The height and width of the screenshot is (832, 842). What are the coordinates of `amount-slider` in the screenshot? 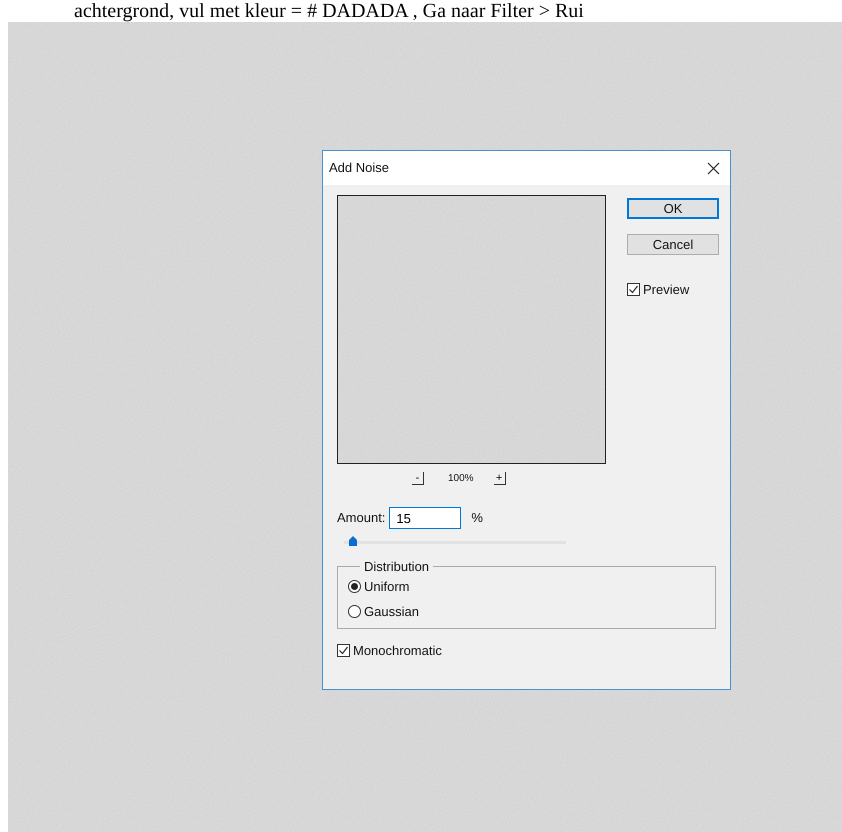 It's located at (455, 541).